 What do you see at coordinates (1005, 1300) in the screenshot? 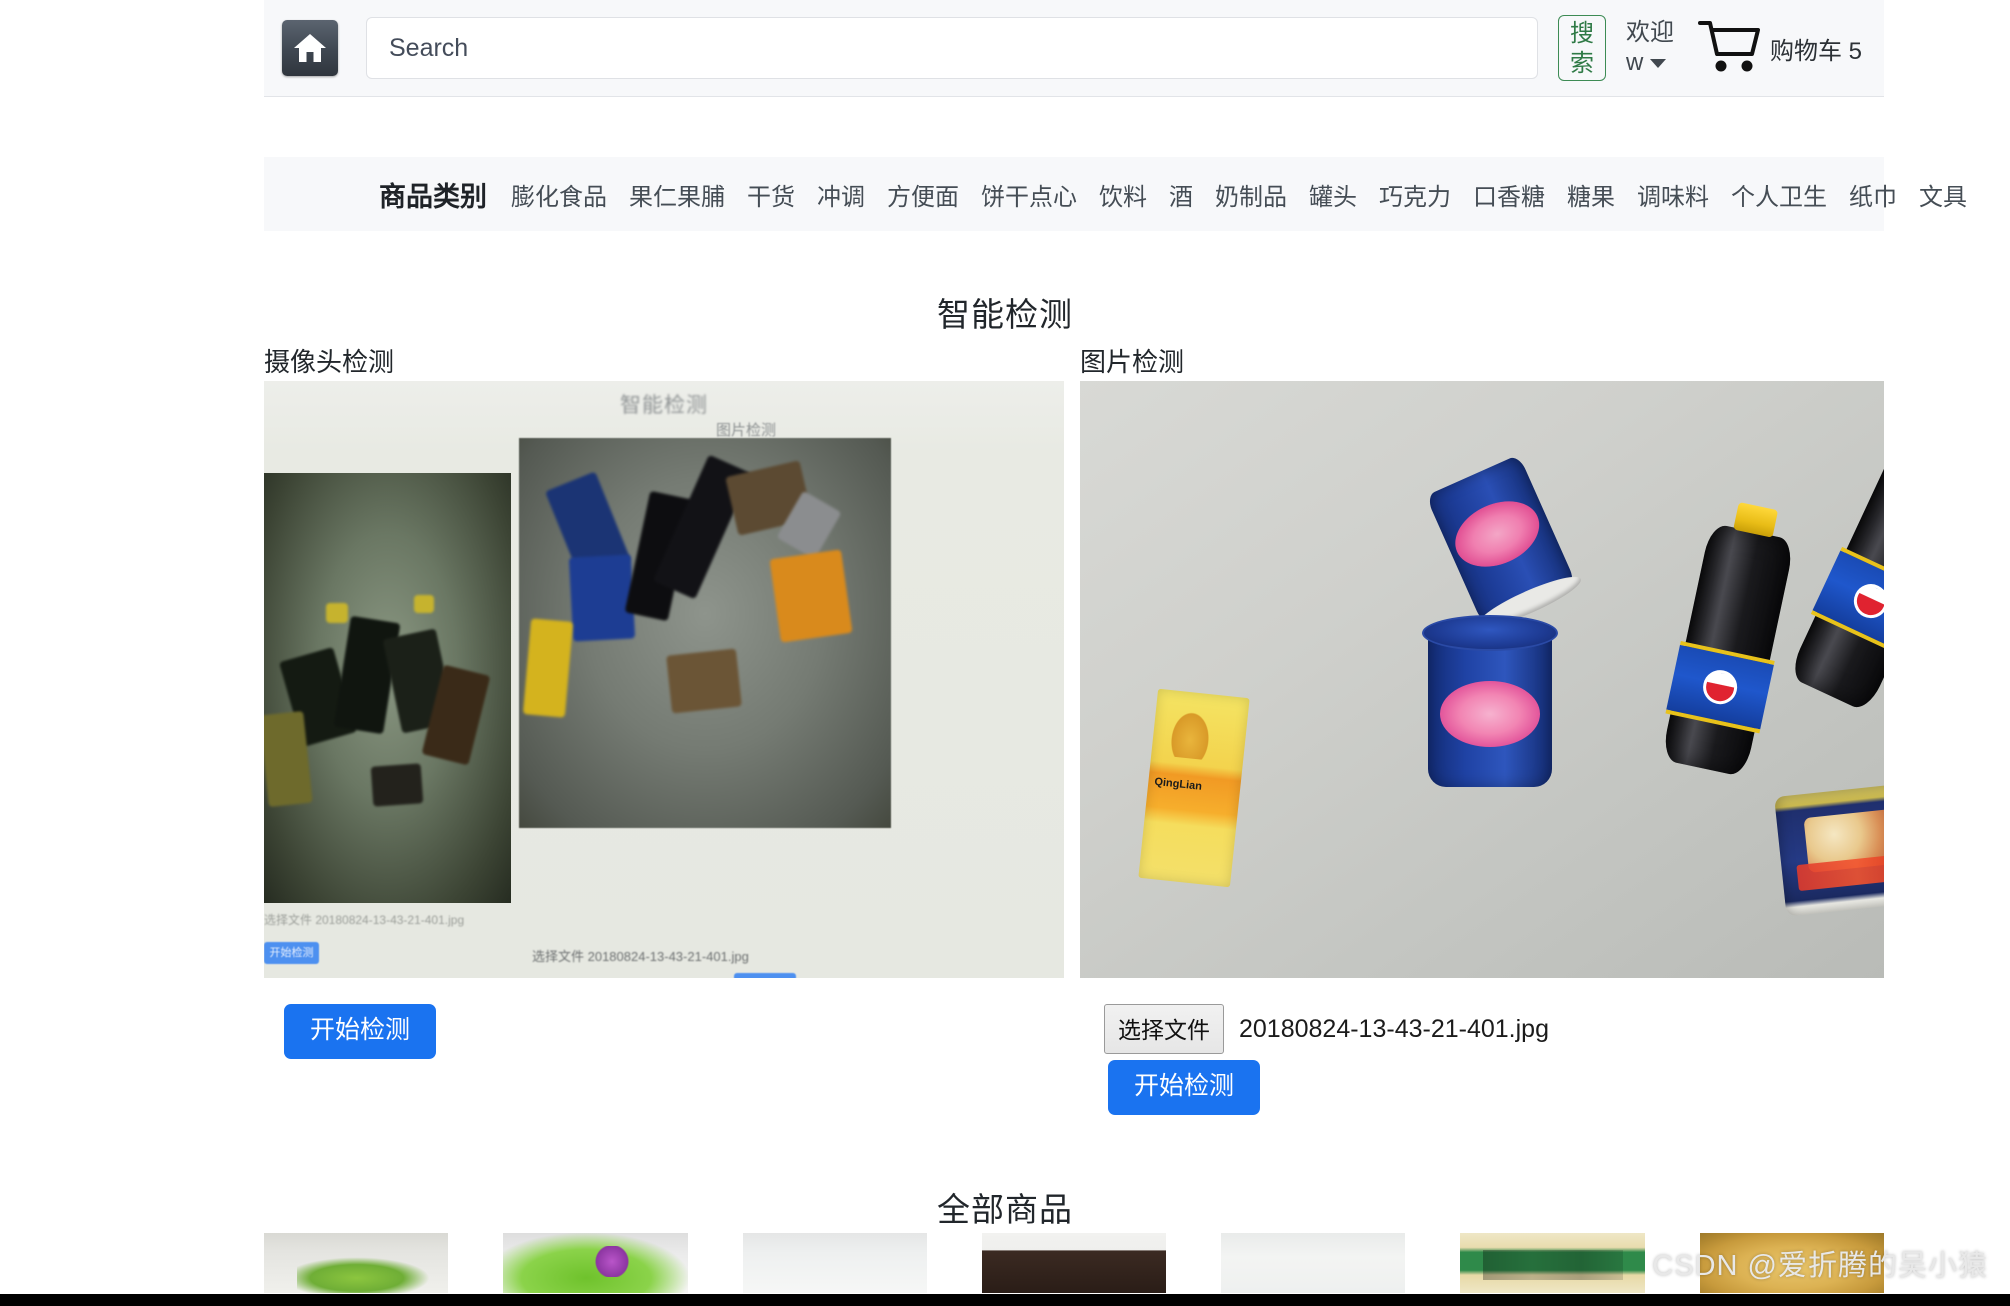
I see `bottom-edge-bar` at bounding box center [1005, 1300].